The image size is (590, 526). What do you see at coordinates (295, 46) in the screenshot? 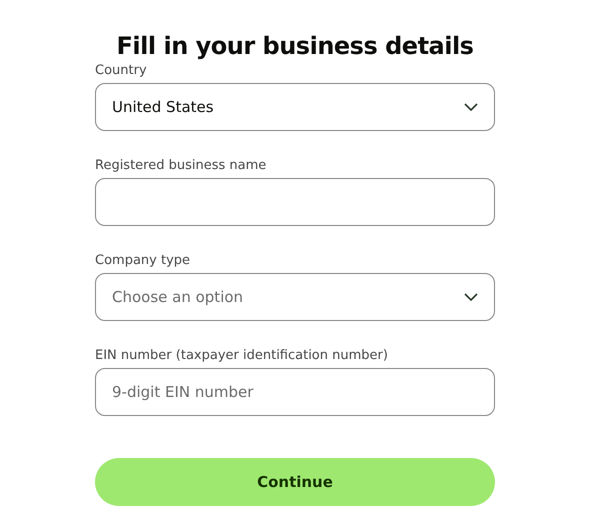
I see `page-title: Fill in your business details` at bounding box center [295, 46].